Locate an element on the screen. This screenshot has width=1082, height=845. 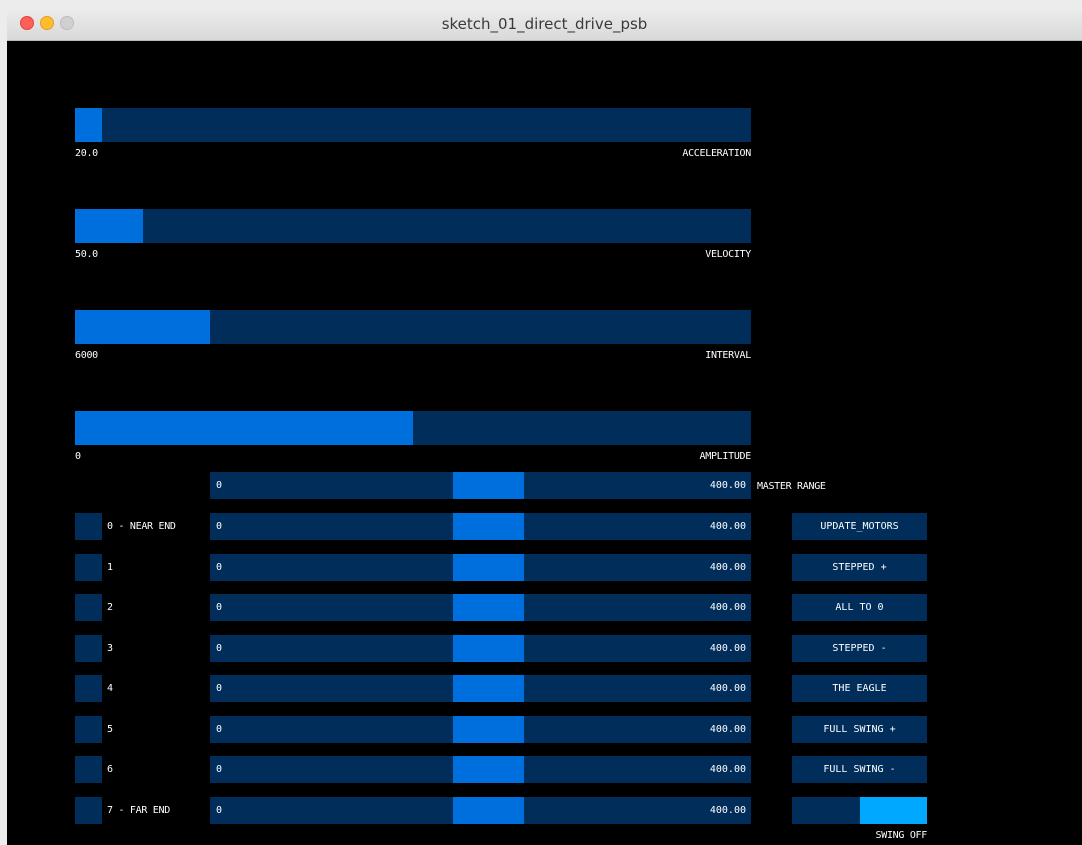
motor-5-range-slider-handle is located at coordinates (488, 729).